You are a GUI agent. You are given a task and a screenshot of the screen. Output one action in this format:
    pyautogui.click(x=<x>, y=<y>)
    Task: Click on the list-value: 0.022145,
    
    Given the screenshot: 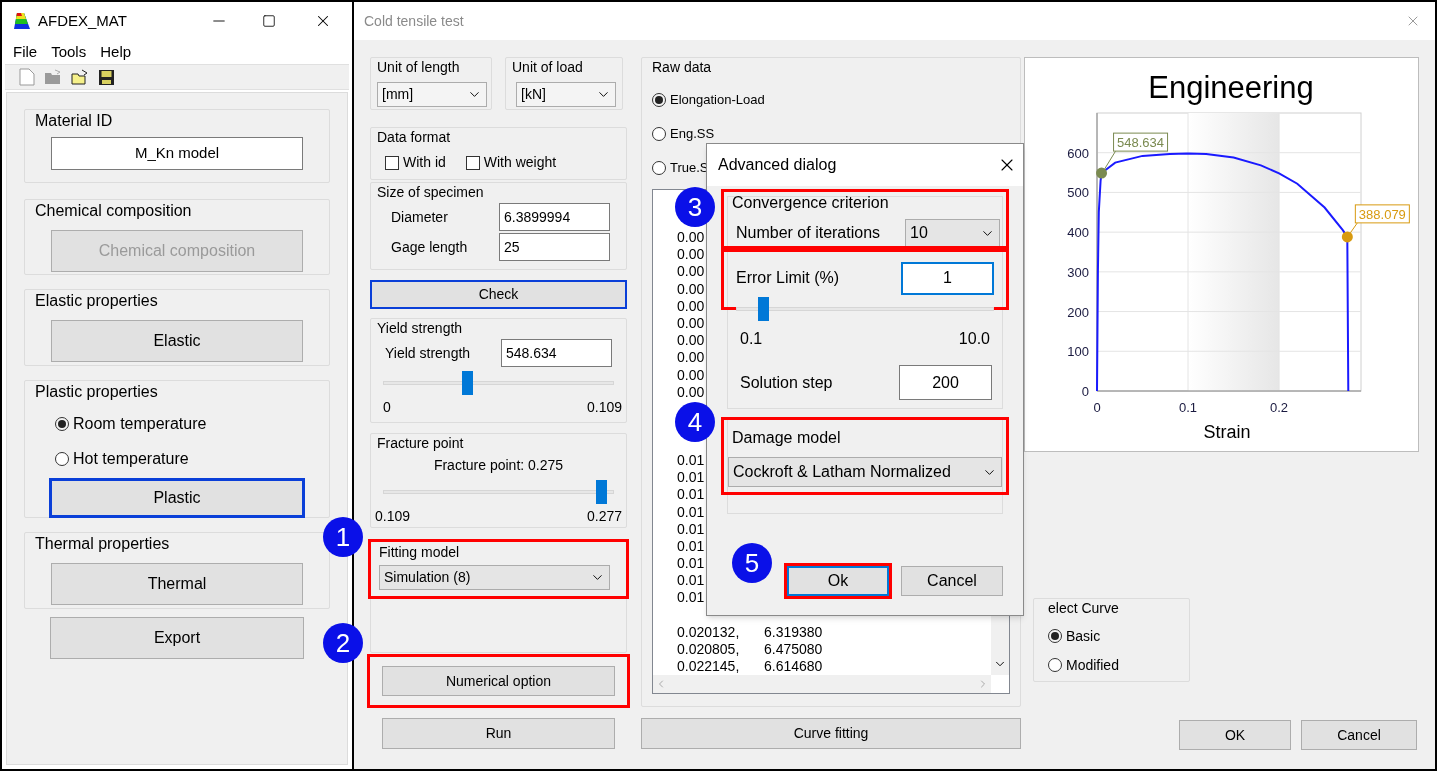 What is the action you would take?
    pyautogui.click(x=708, y=666)
    